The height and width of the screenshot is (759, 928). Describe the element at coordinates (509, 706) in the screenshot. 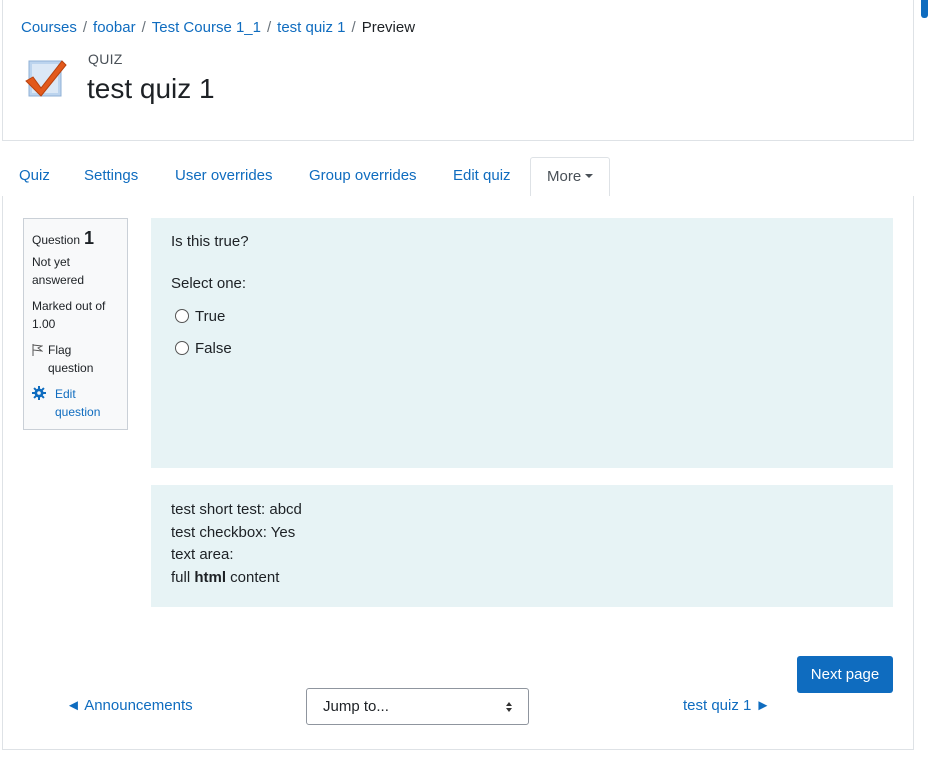

I see `select-arrows-icon` at that location.